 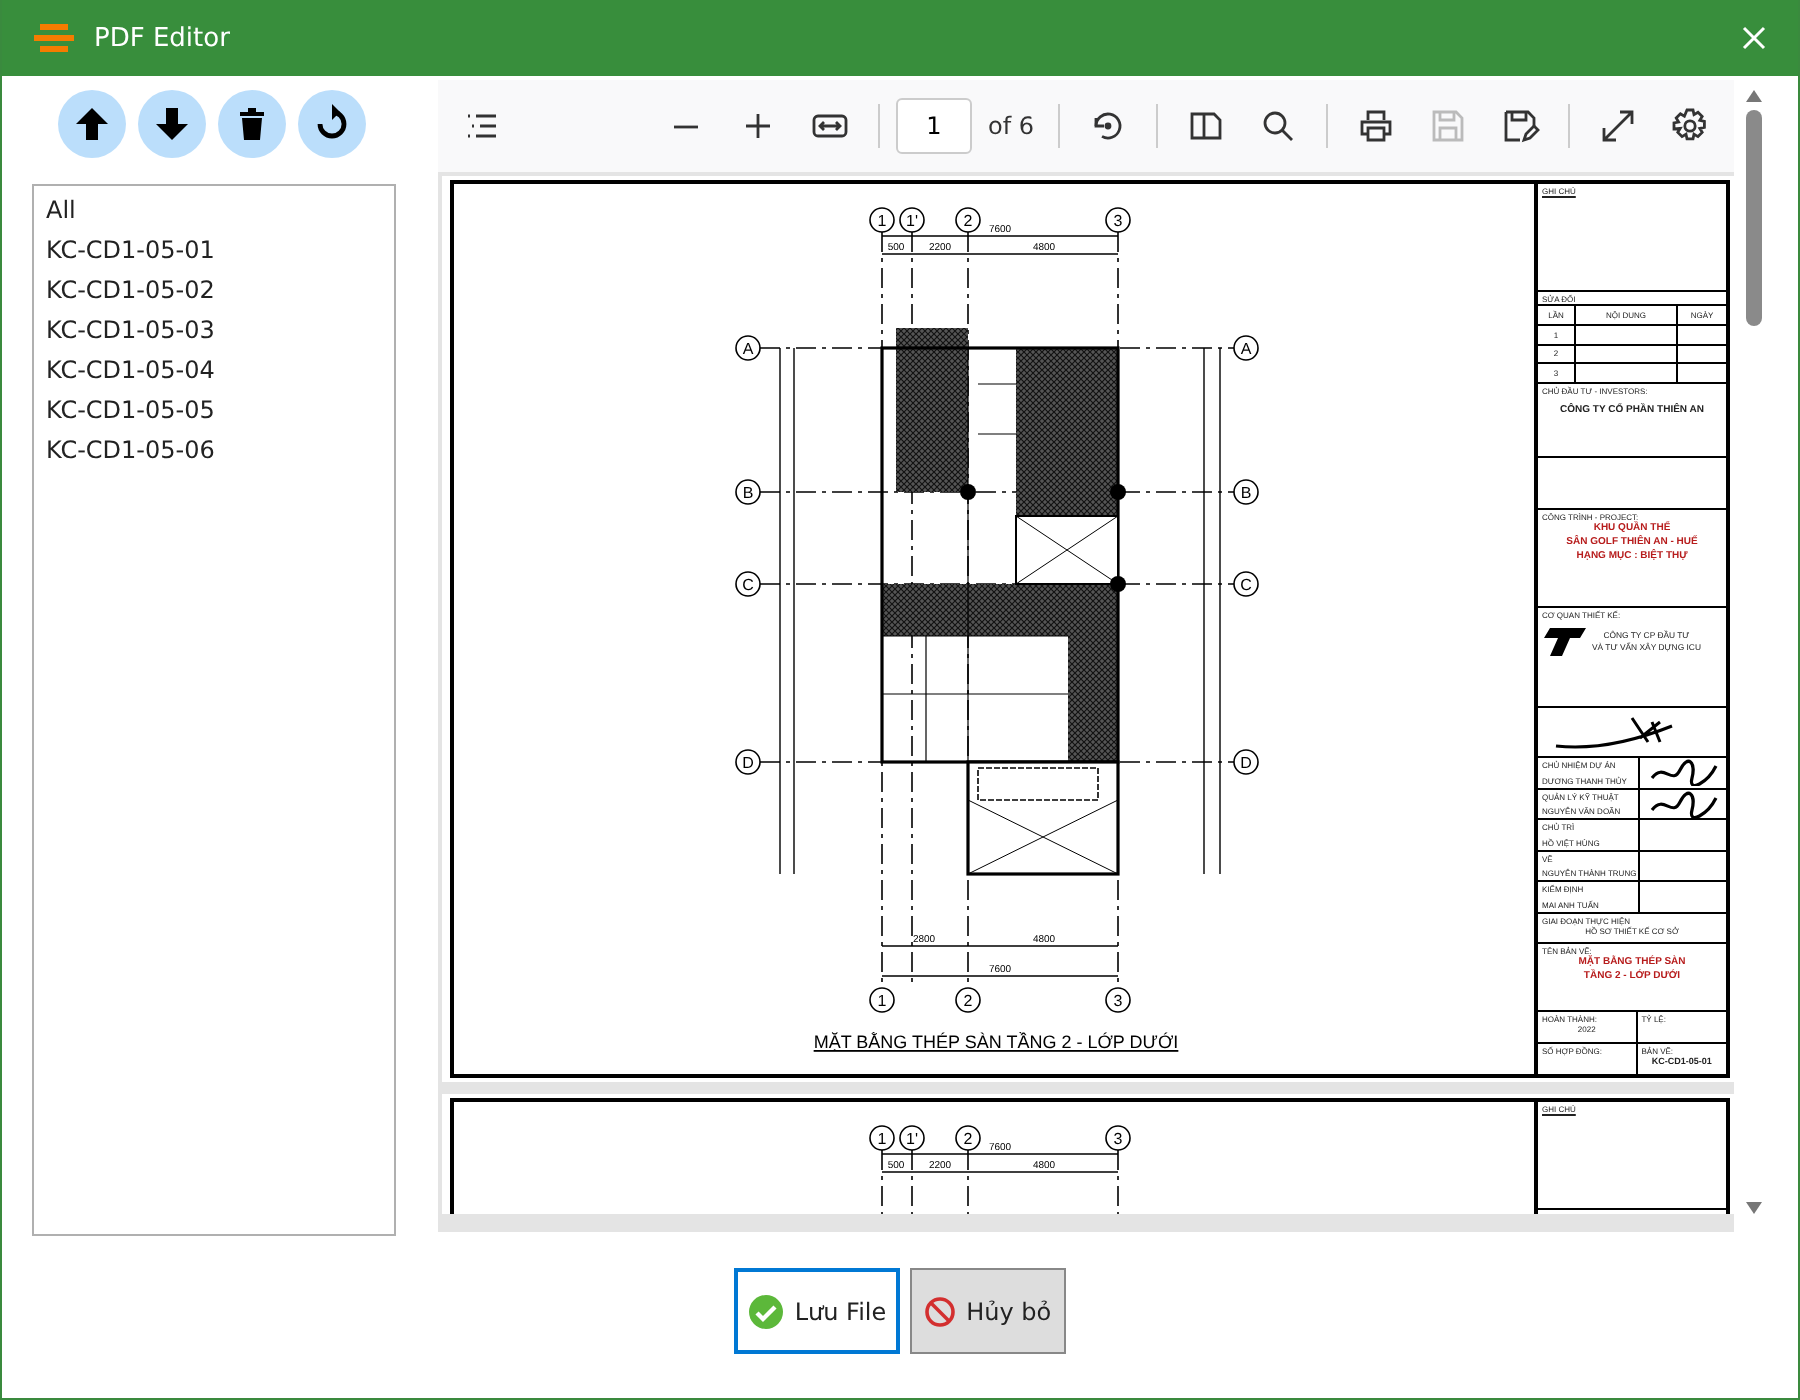 I want to click on search-icon, so click(x=1278, y=126).